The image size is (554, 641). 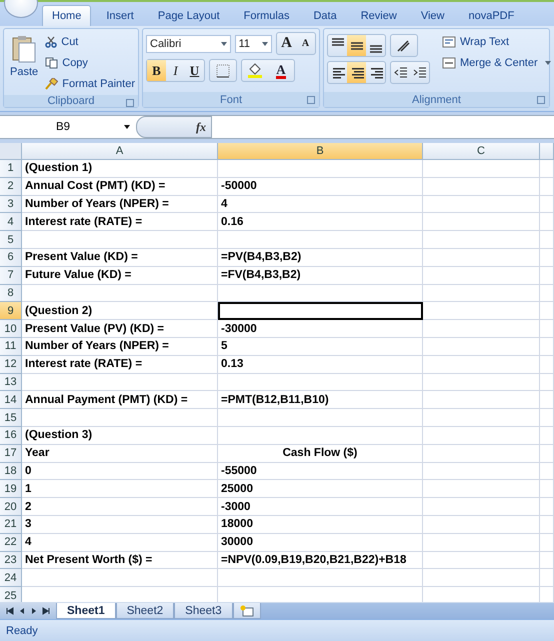 What do you see at coordinates (11, 578) in the screenshot?
I see `row-header: 24` at bounding box center [11, 578].